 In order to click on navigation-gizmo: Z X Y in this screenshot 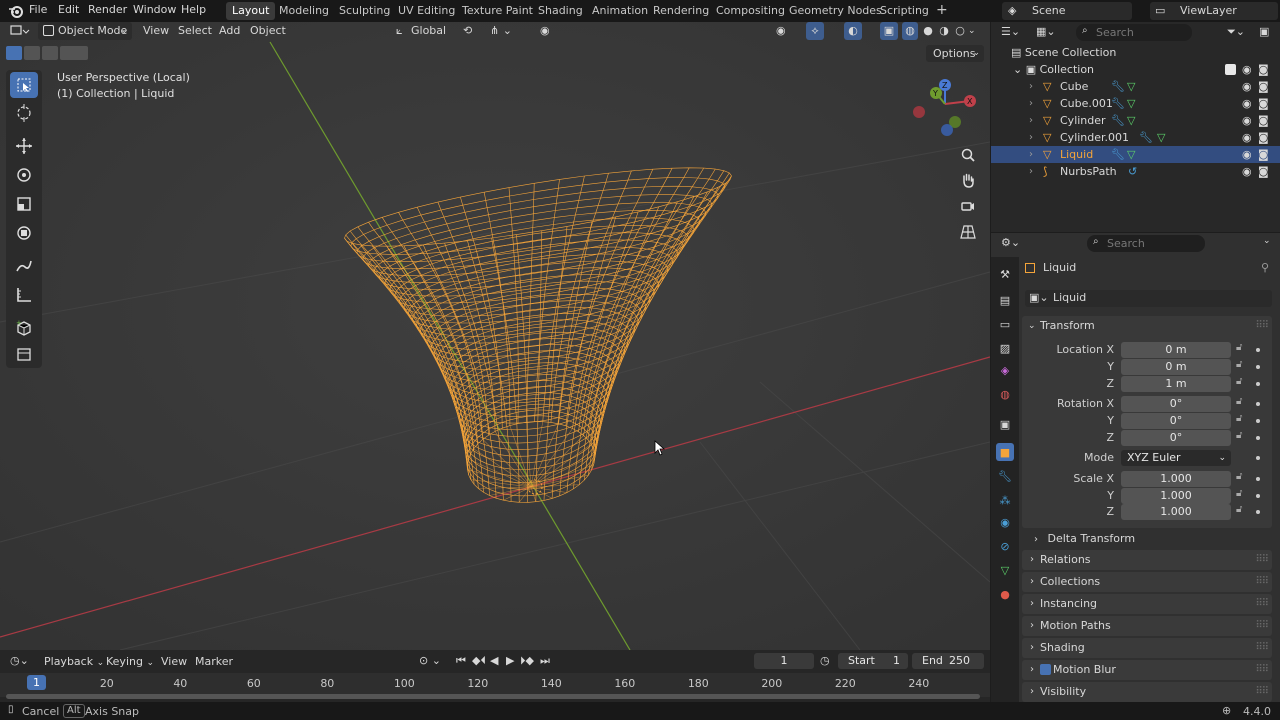, I will do `click(945, 107)`.